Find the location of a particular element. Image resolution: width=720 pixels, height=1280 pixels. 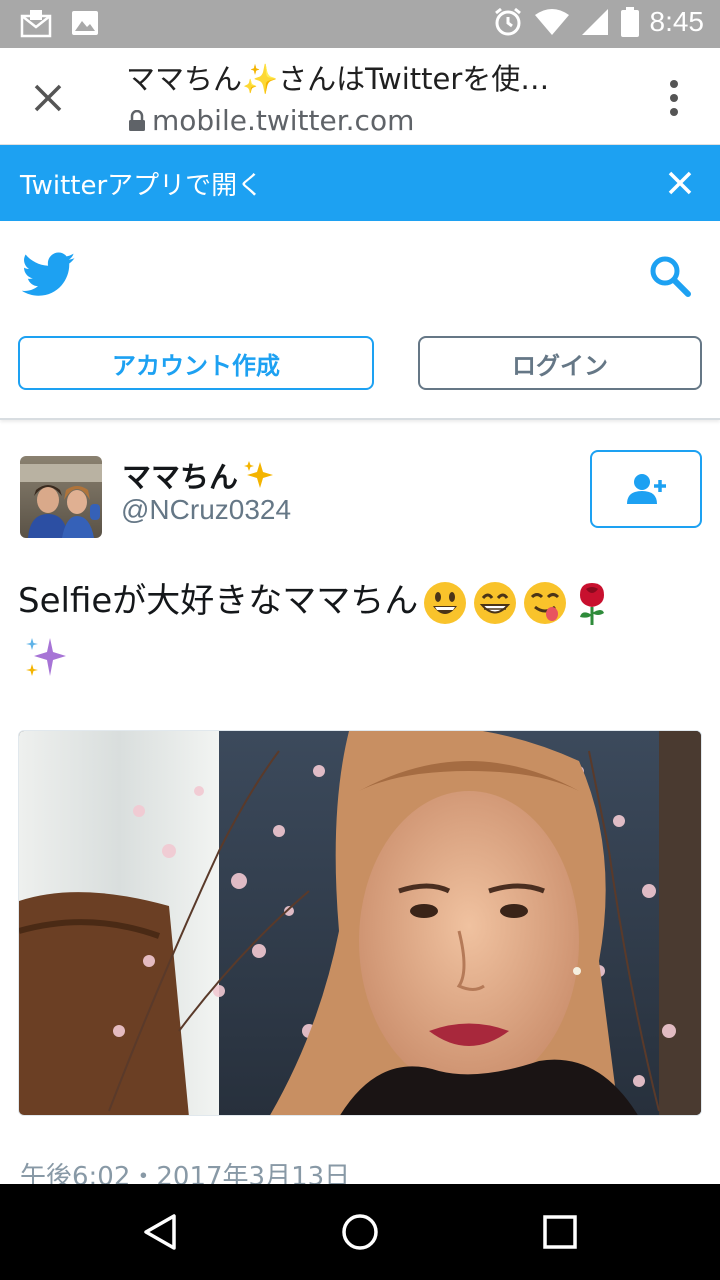

follow-button is located at coordinates (646, 489).